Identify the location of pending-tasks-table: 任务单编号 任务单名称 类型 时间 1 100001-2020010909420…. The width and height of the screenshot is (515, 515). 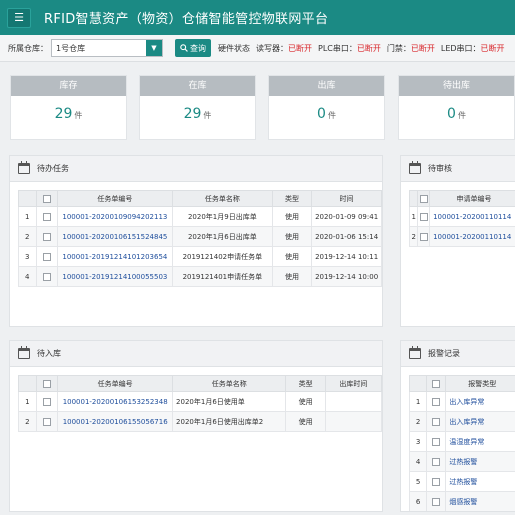
(200, 238).